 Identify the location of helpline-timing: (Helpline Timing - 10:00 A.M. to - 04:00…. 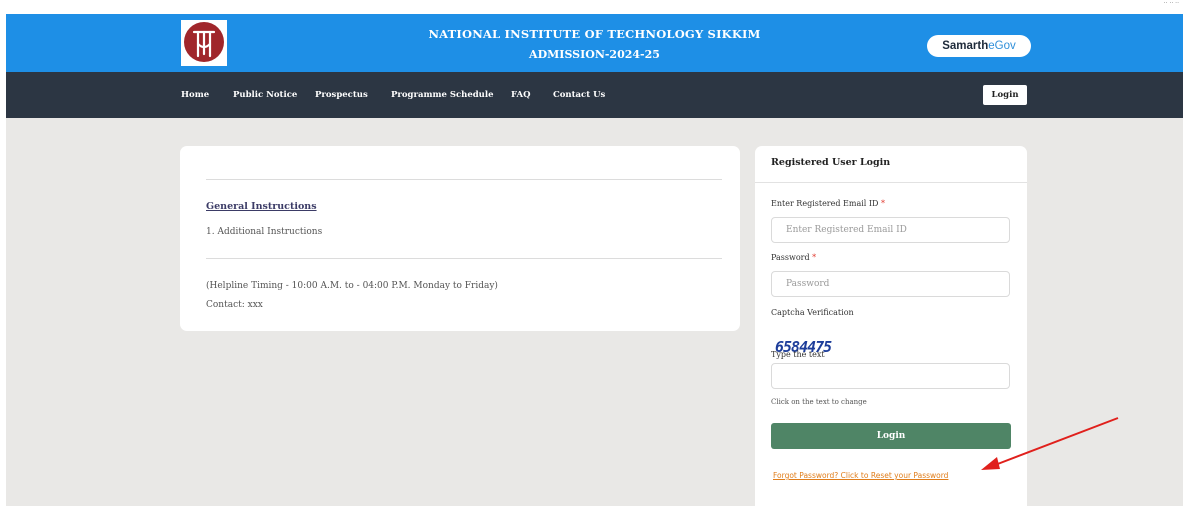
(352, 286).